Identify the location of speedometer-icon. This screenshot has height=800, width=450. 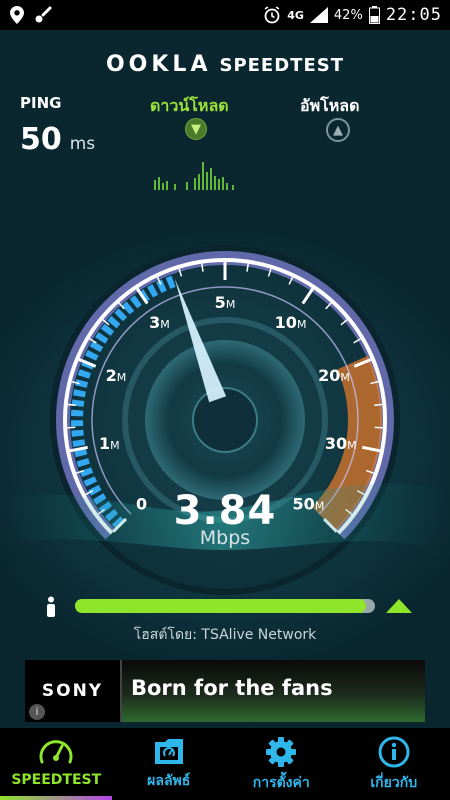
(56, 752).